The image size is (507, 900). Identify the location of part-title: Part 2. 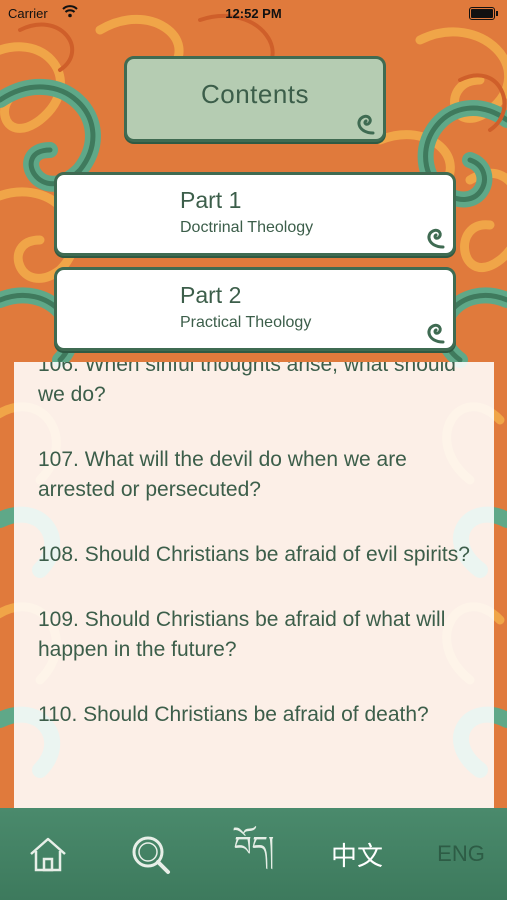
(211, 295).